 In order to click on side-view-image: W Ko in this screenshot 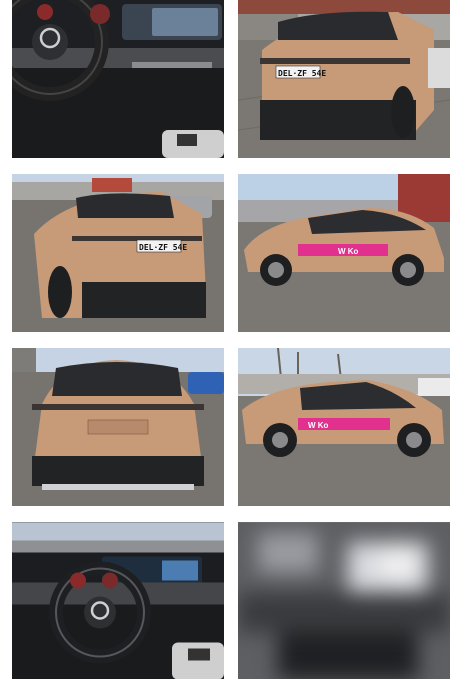, I will do `click(344, 253)`.